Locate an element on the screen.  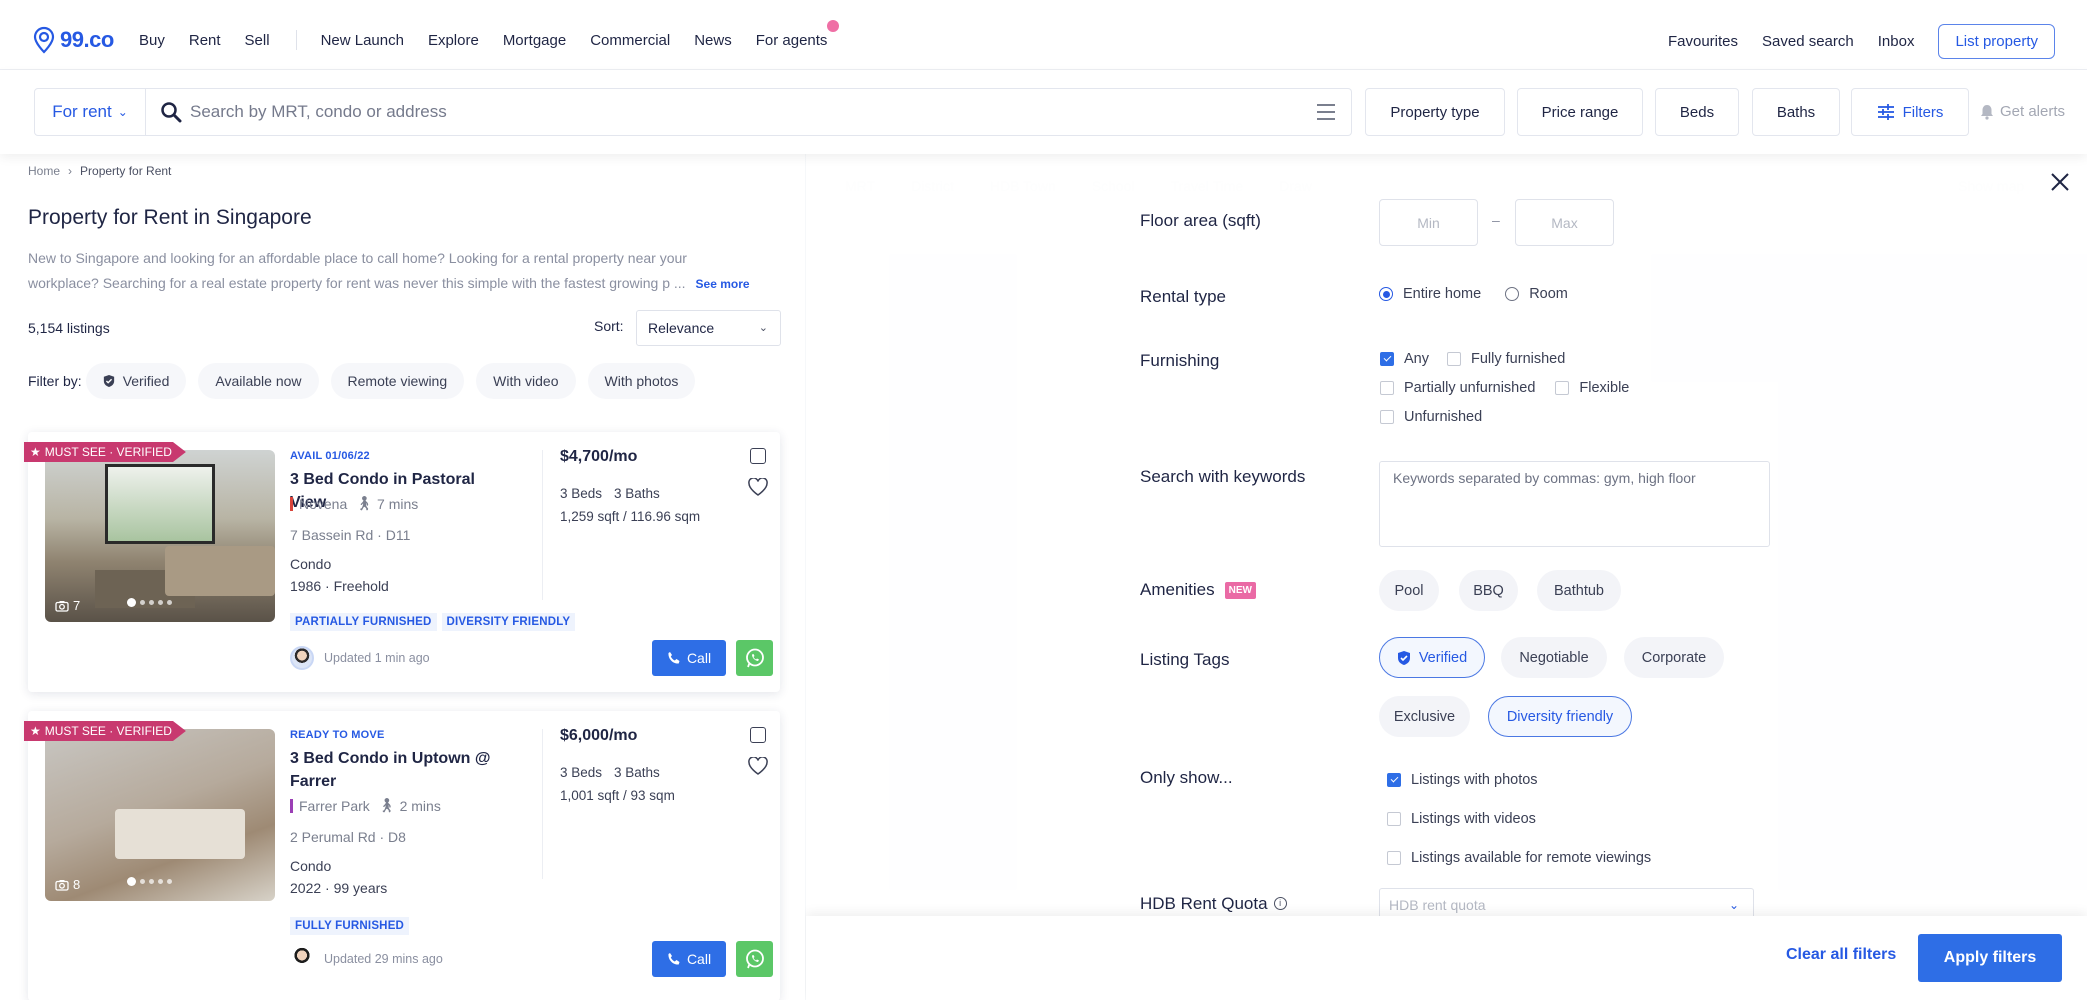
nav-saved-search: Saved search is located at coordinates (1808, 41).